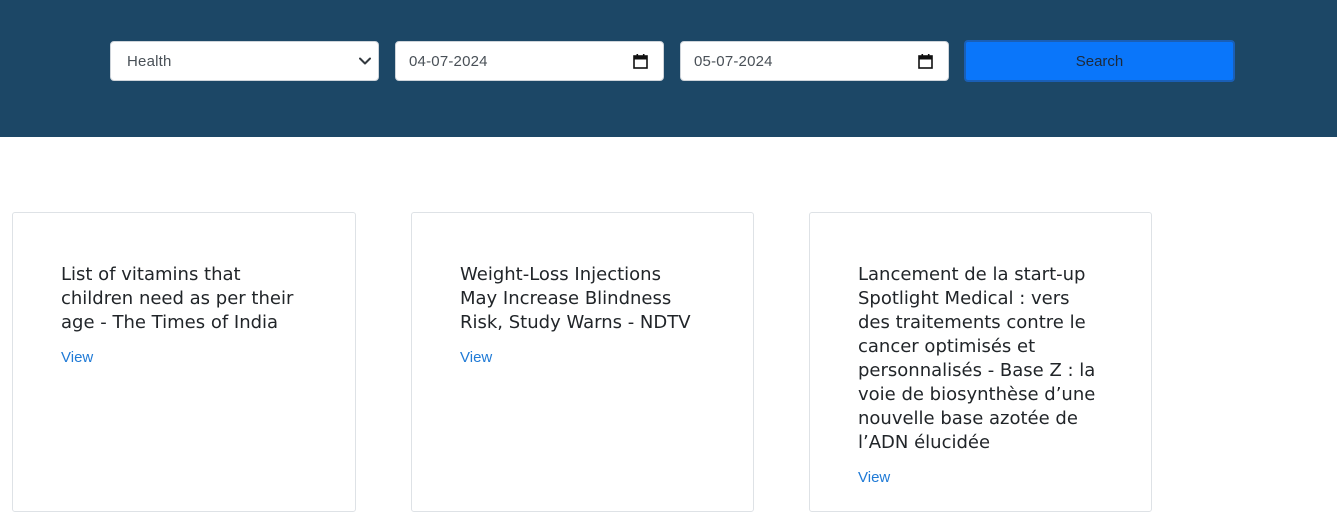  I want to click on from-date-value: 04-07-2024, so click(448, 61).